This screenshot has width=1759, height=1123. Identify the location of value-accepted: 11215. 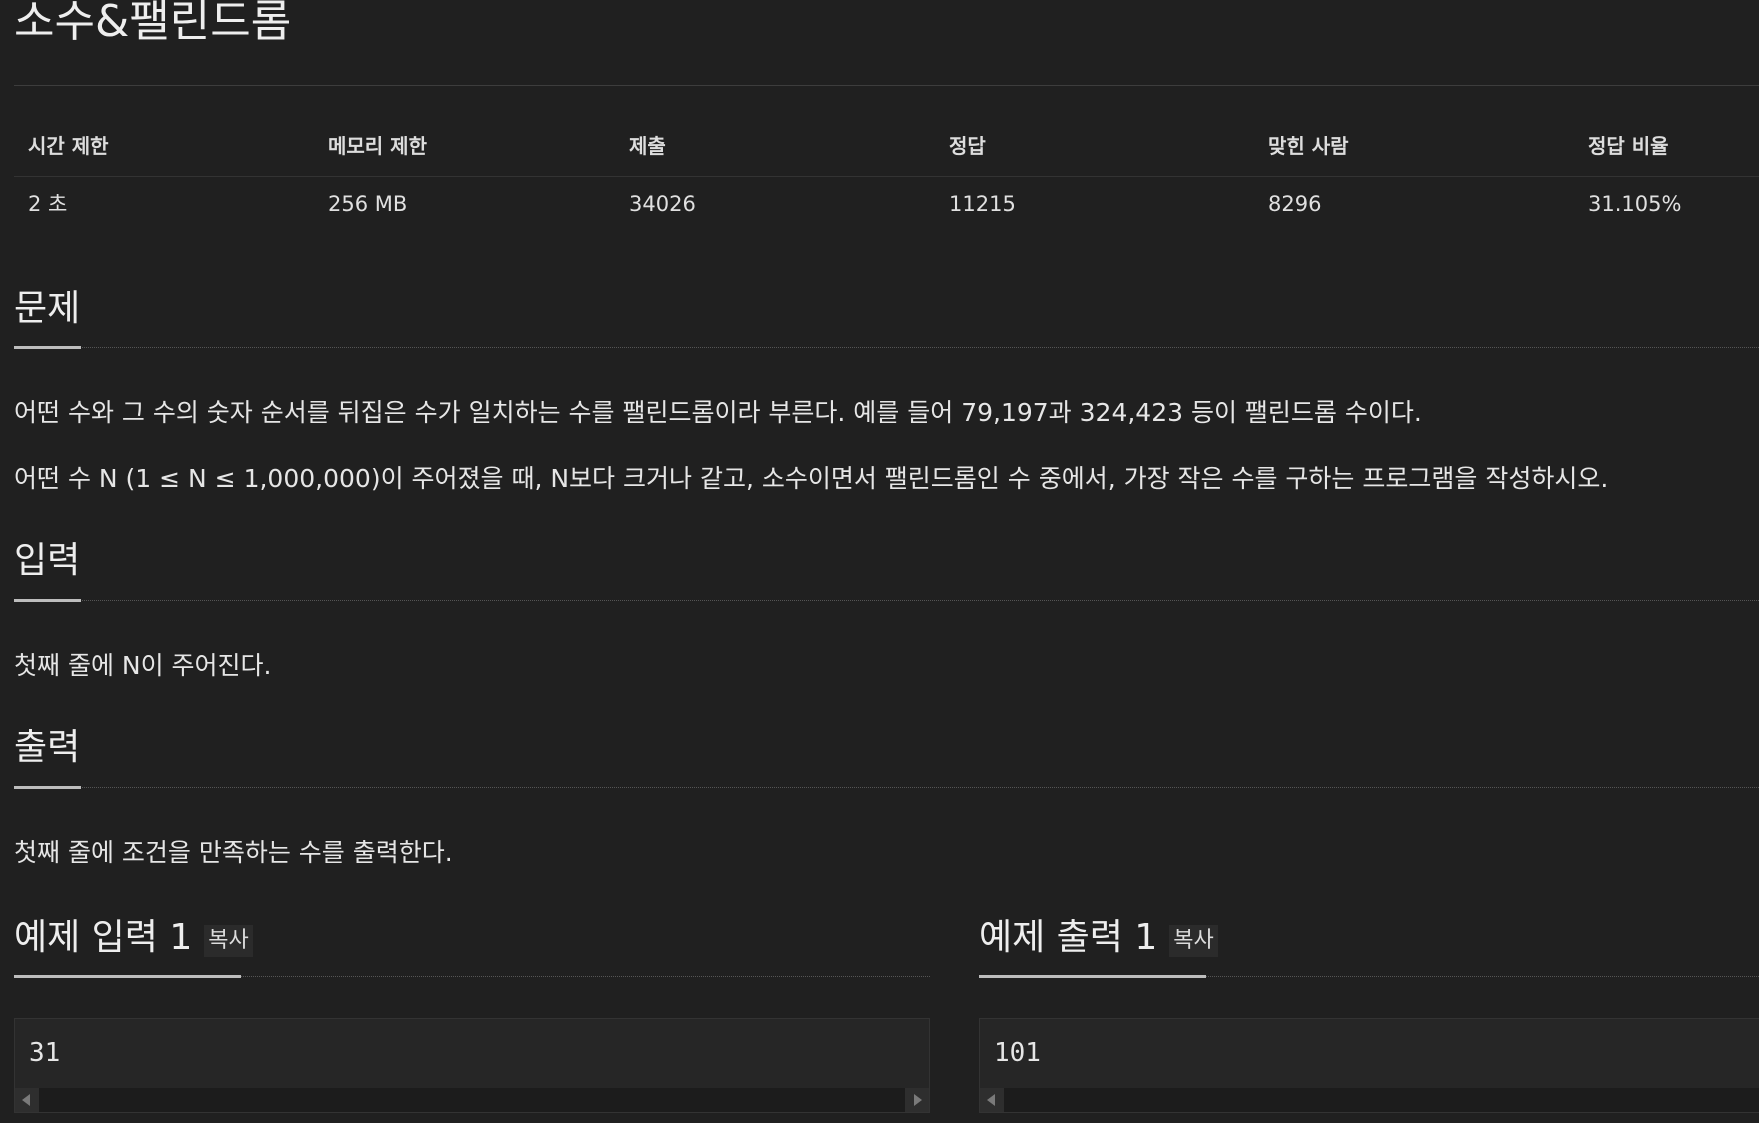
(982, 204).